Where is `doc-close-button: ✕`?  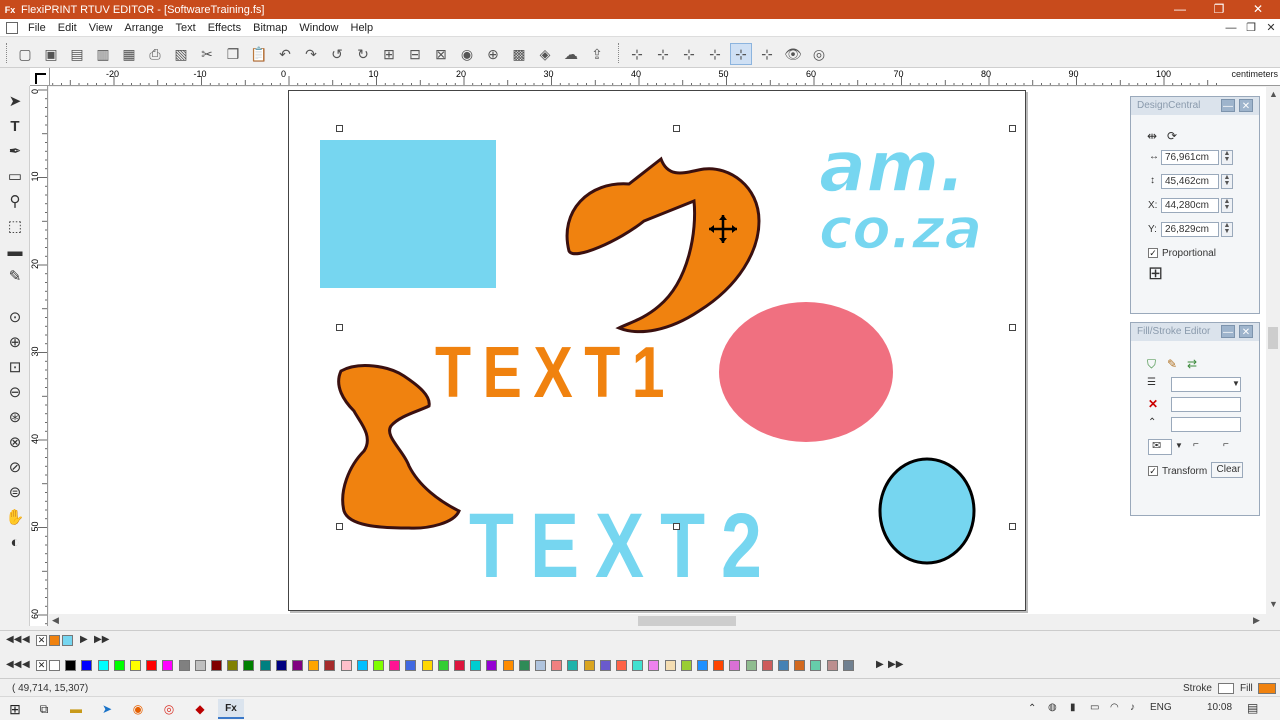
doc-close-button: ✕ is located at coordinates (1271, 28).